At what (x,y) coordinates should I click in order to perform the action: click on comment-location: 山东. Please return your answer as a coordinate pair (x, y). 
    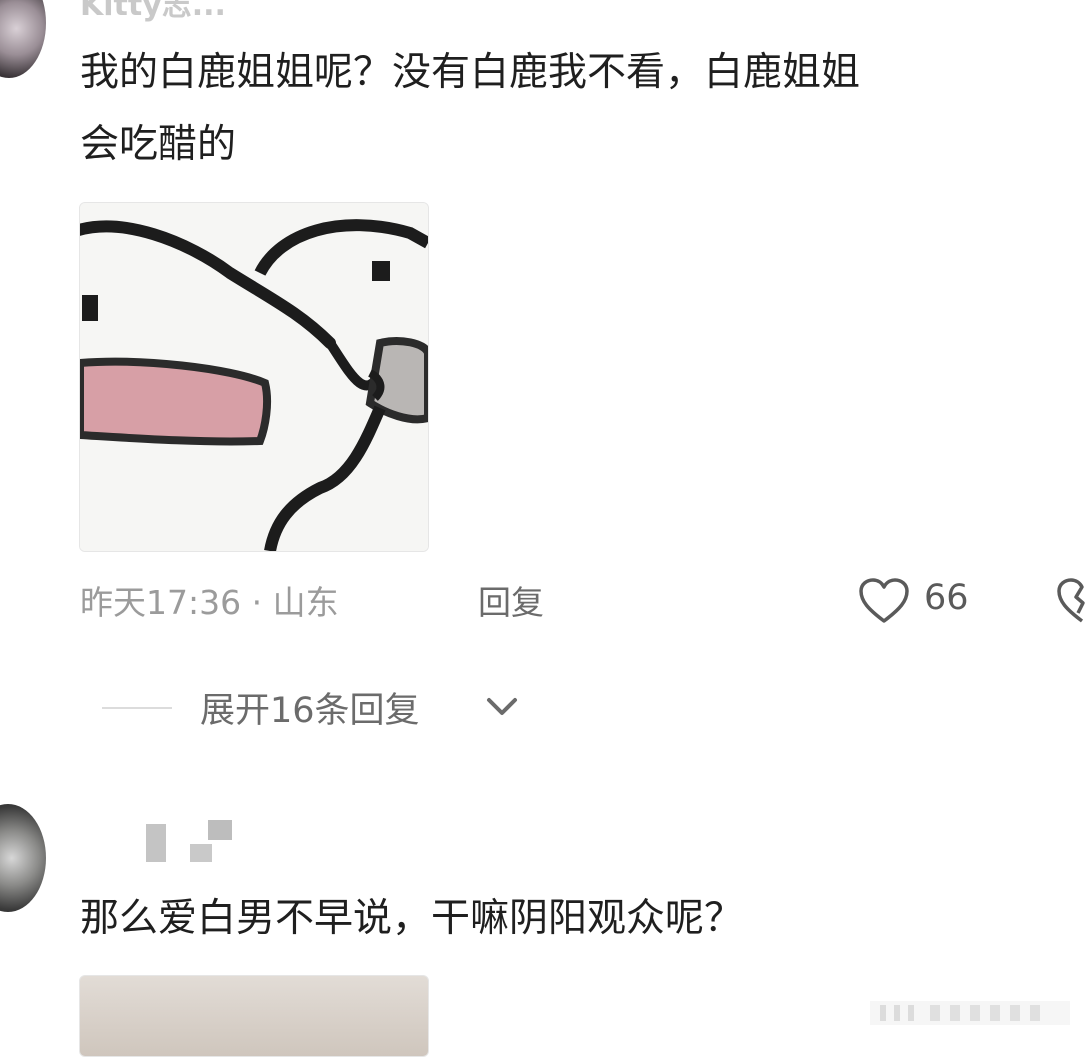
    Looking at the image, I should click on (305, 602).